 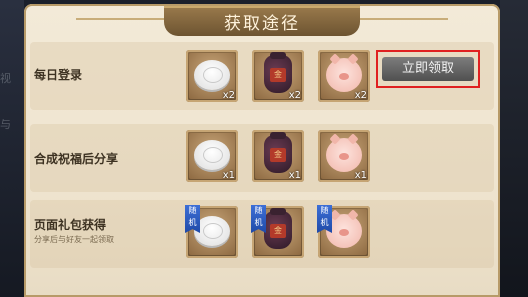 I want to click on reward-slot: 金 x2, so click(x=278, y=76).